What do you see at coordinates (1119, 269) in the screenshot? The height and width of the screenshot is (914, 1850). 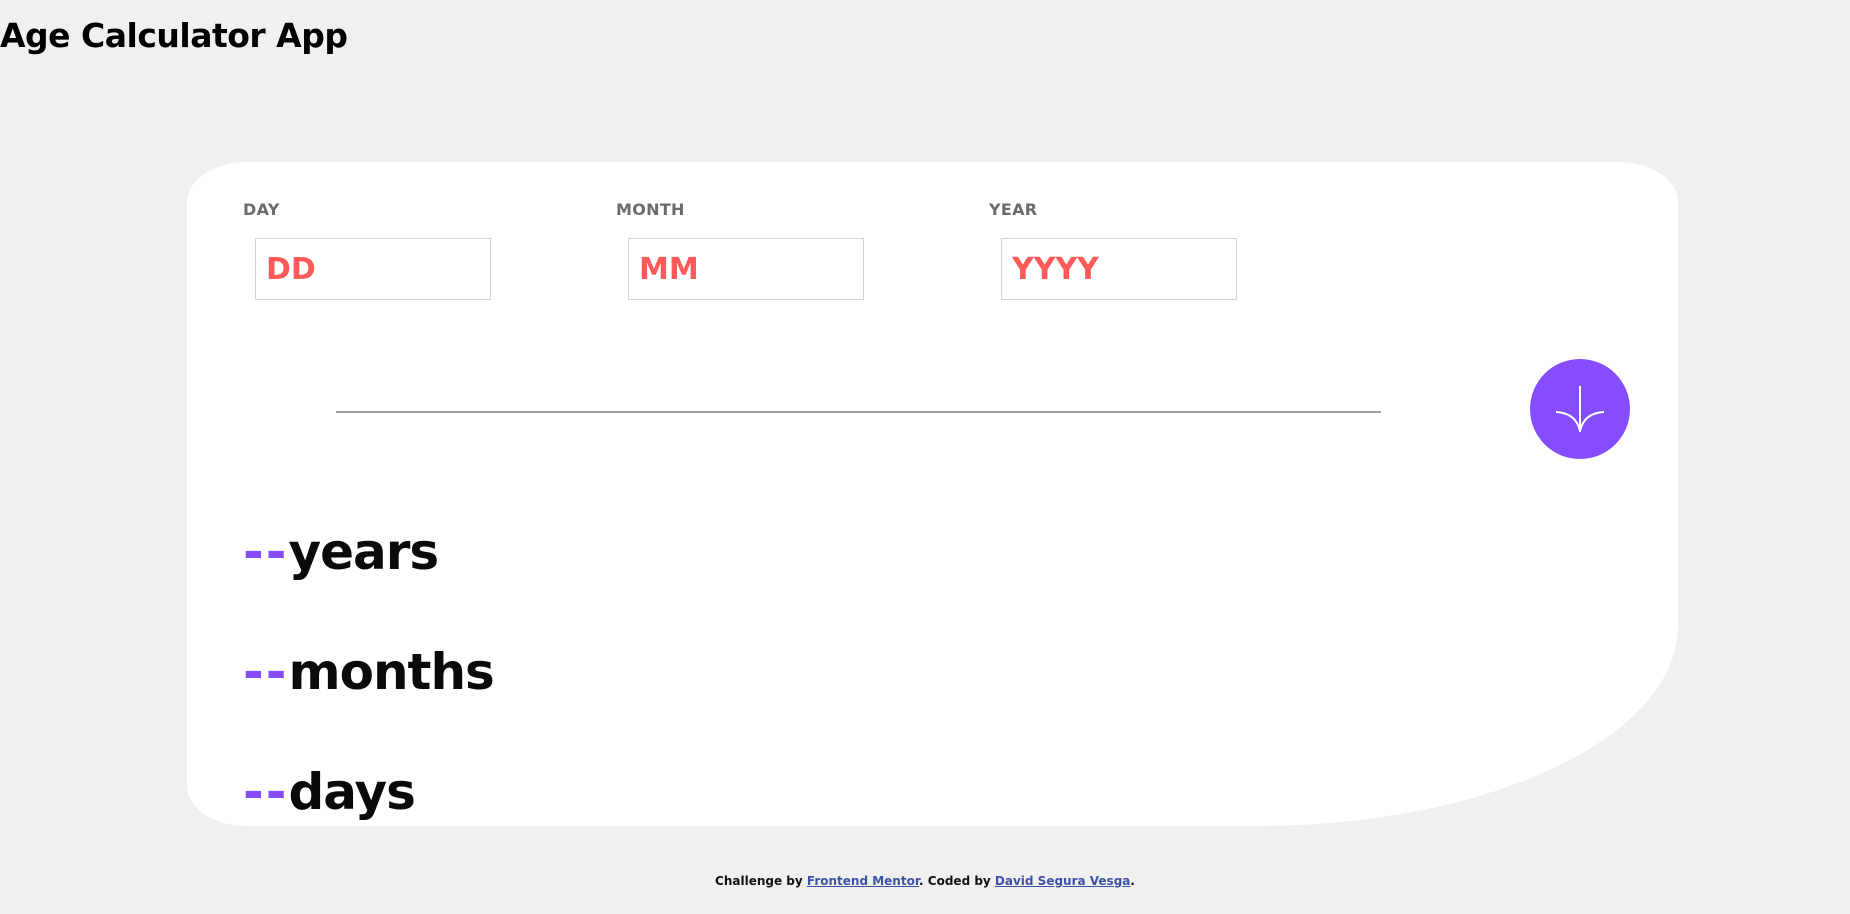 I see `year-input` at bounding box center [1119, 269].